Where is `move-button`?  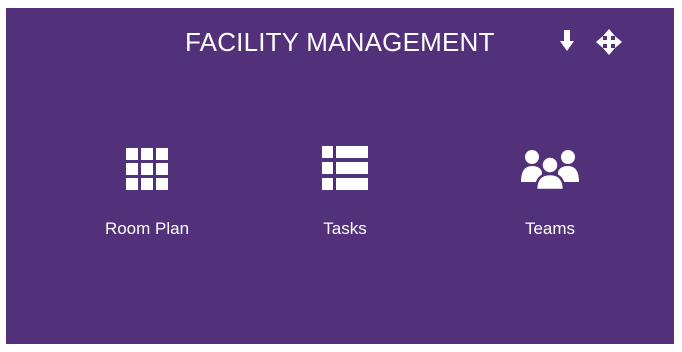
move-button is located at coordinates (609, 42).